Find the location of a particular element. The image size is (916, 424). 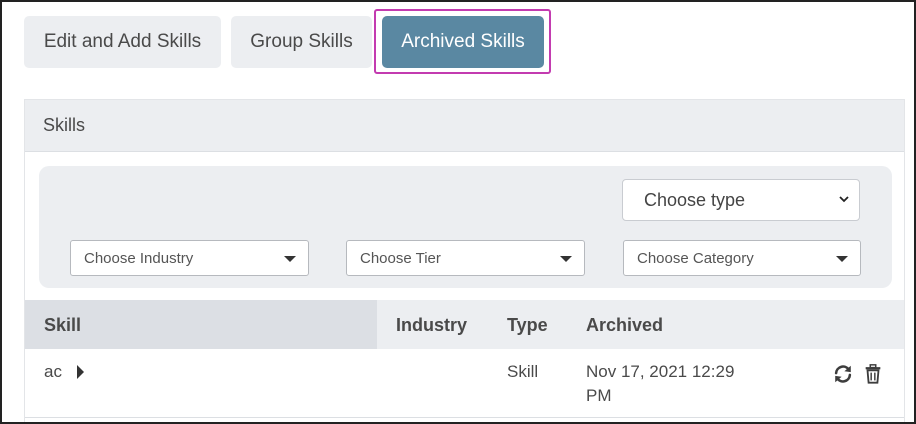

type-select: Choose type is located at coordinates (741, 200).